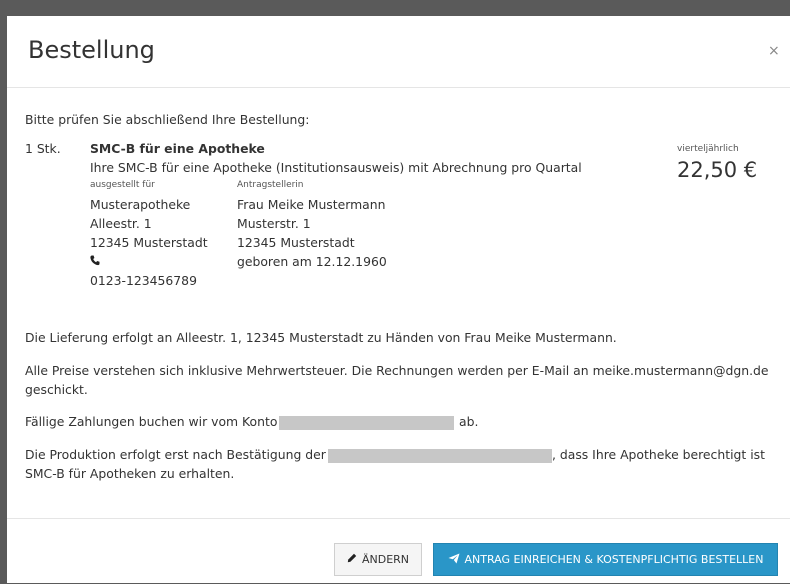  What do you see at coordinates (312, 261) in the screenshot?
I see `applicant-birth: geboren am 12.12.1960` at bounding box center [312, 261].